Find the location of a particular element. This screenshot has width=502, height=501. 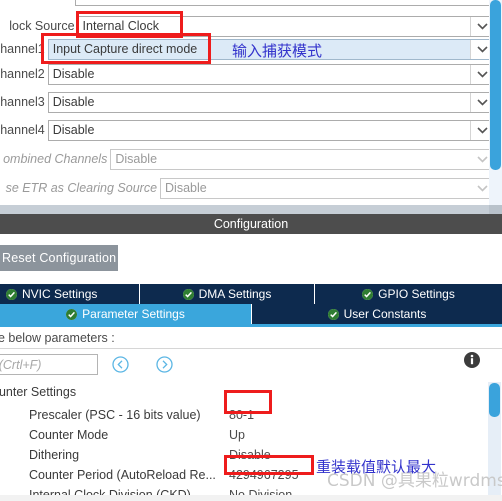

tab-gpio-settings: GPIO Settings is located at coordinates (408, 294).